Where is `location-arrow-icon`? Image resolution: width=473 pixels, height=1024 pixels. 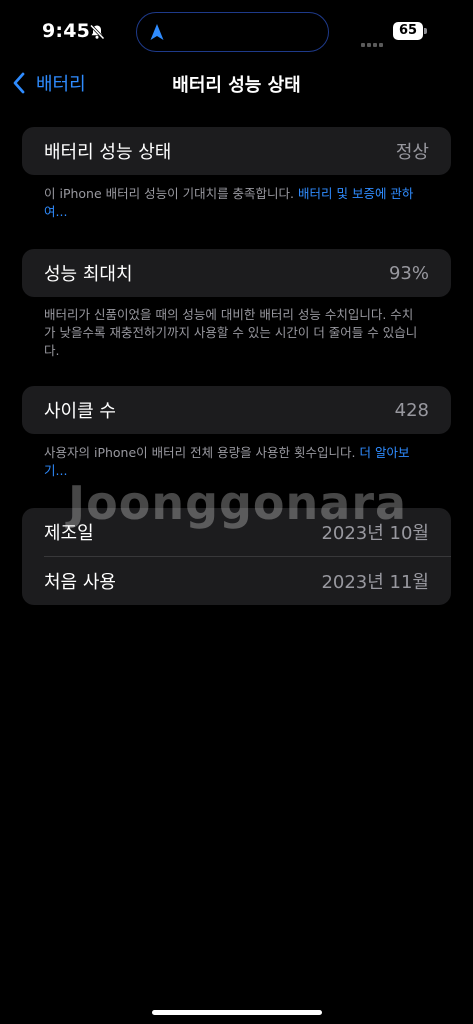
location-arrow-icon is located at coordinates (157, 32).